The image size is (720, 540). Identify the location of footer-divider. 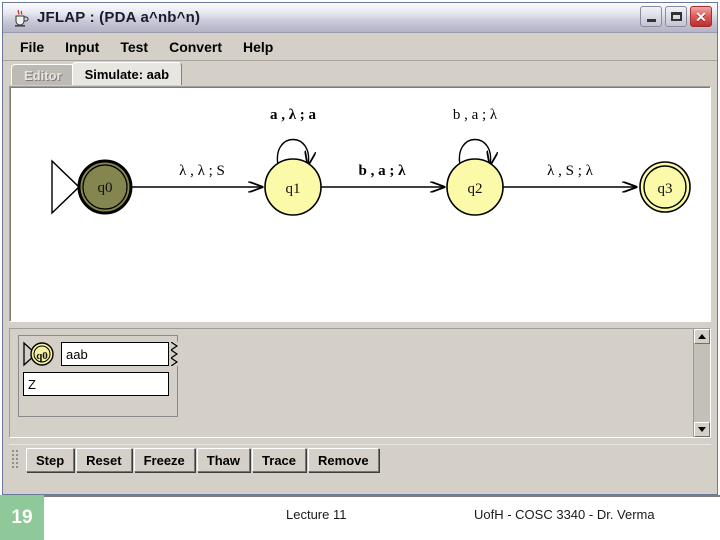
(360, 496).